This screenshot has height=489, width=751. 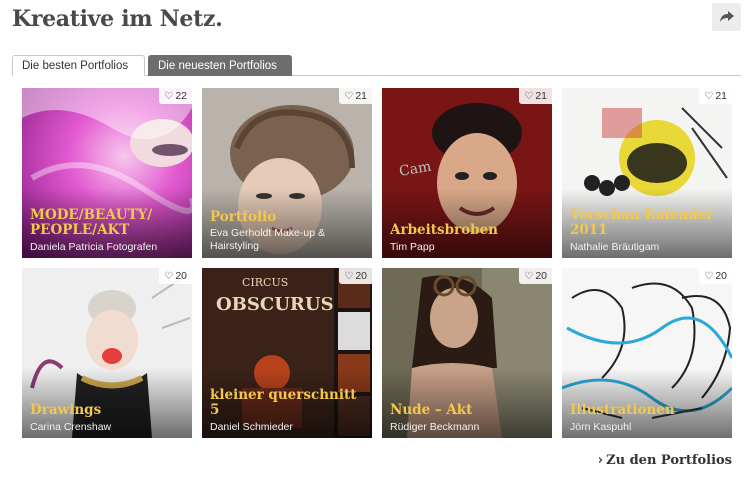 I want to click on portfolio-title: kleiner querschnitt 5, so click(x=283, y=402).